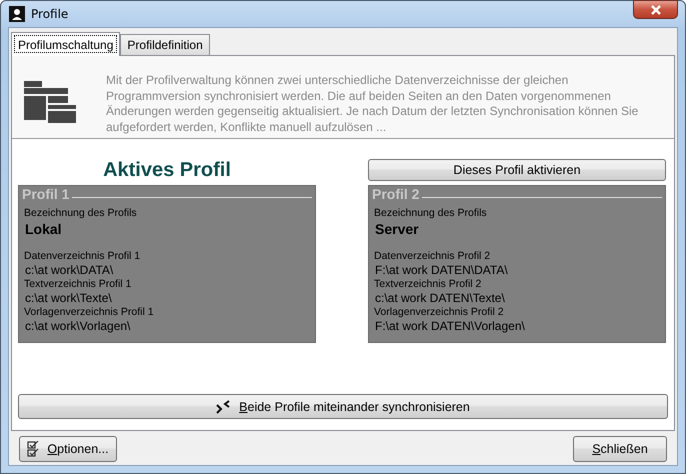 The image size is (686, 474). What do you see at coordinates (65, 44) in the screenshot?
I see `tab: Profilumschaltung` at bounding box center [65, 44].